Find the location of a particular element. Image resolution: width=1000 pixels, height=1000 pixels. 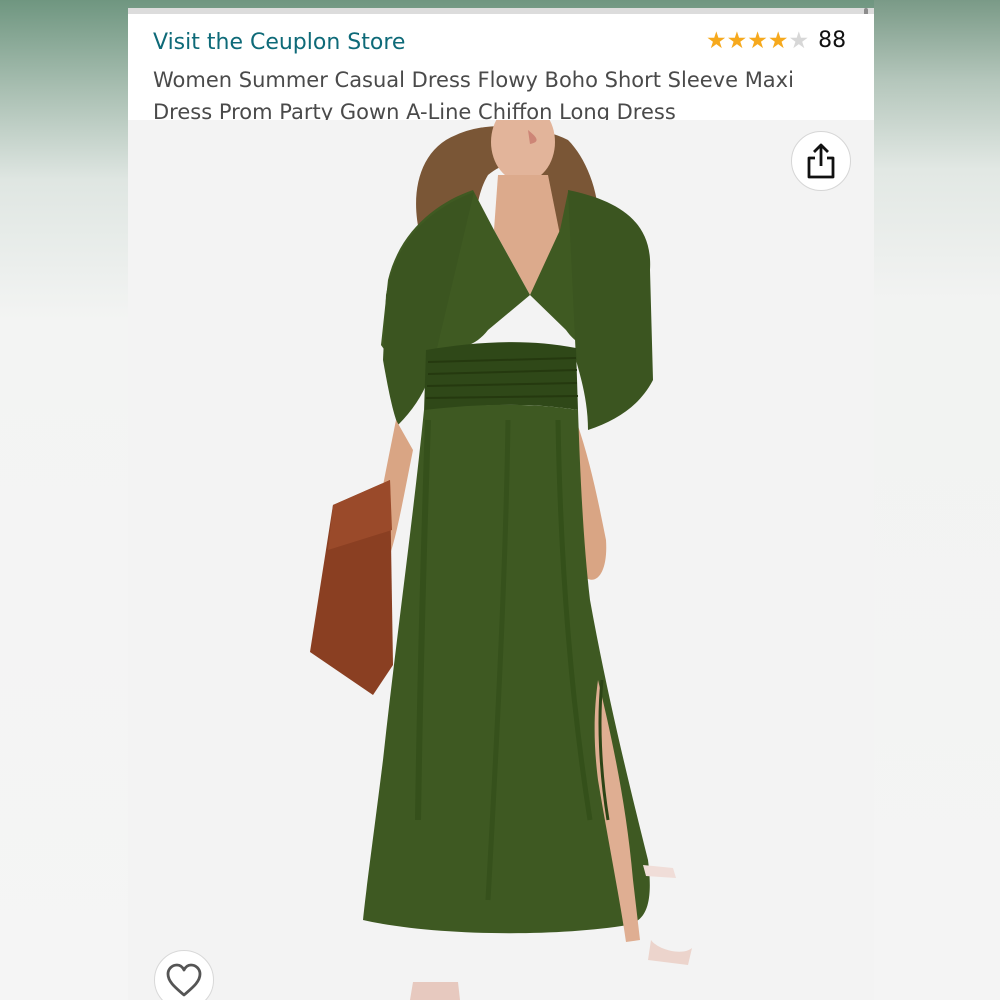

share-button is located at coordinates (821, 161).